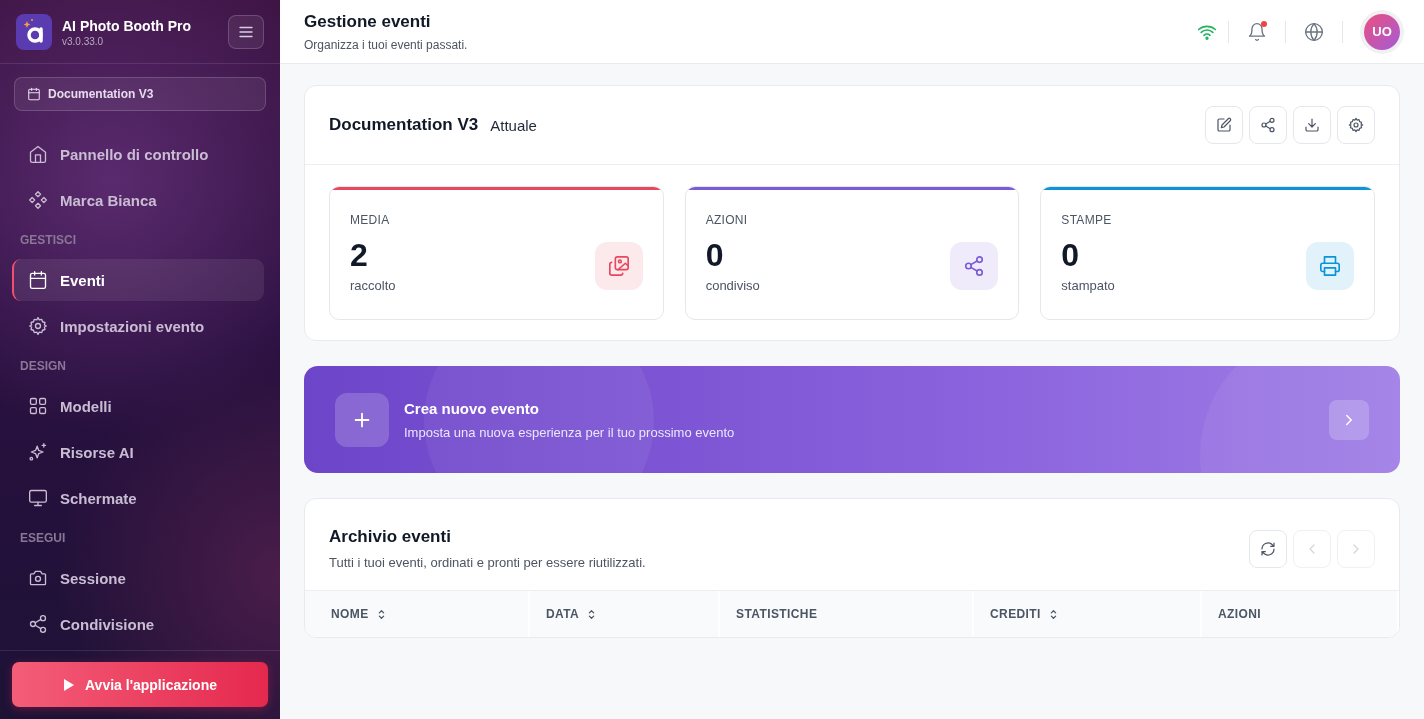  I want to click on sidebar-item: Risorse AI, so click(138, 452).